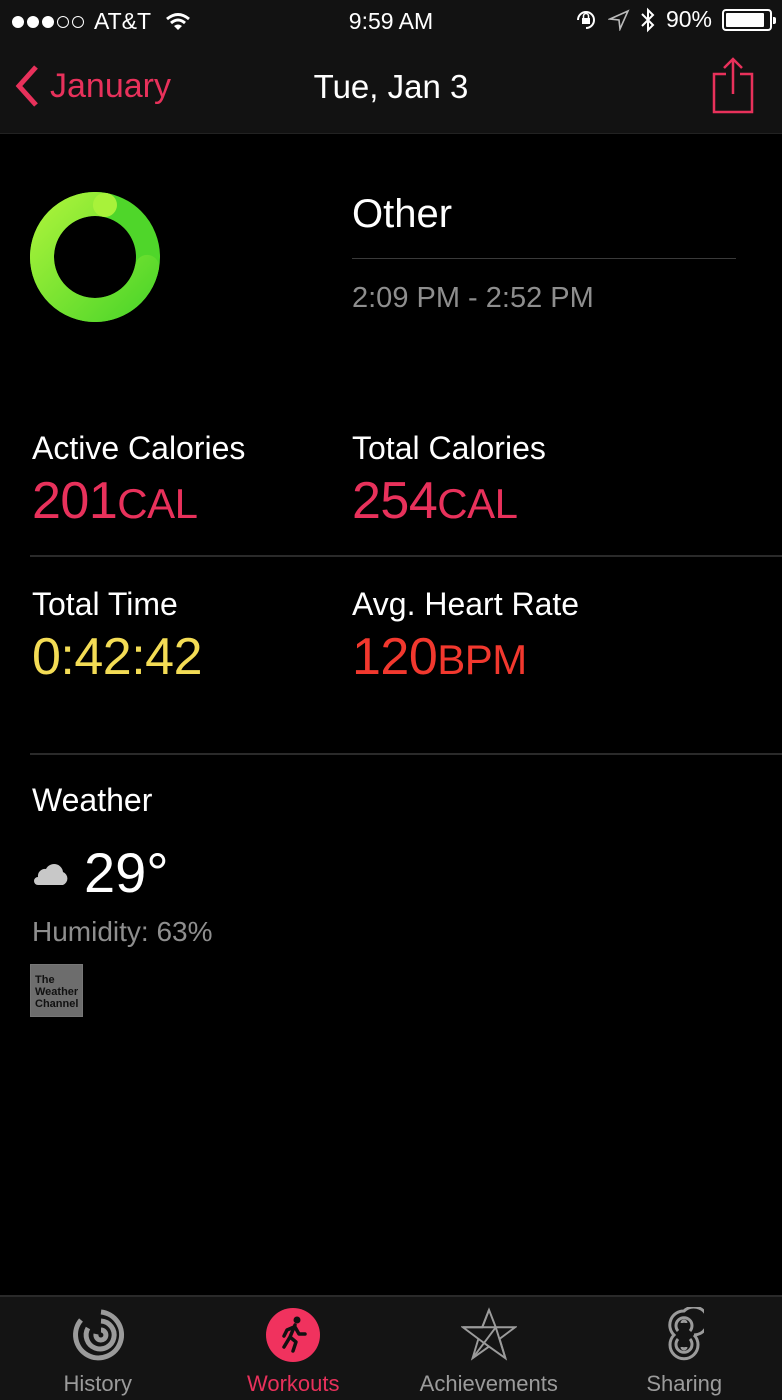 Image resolution: width=782 pixels, height=1400 pixels. What do you see at coordinates (75, 501) in the screenshot?
I see `metric-number: 201` at bounding box center [75, 501].